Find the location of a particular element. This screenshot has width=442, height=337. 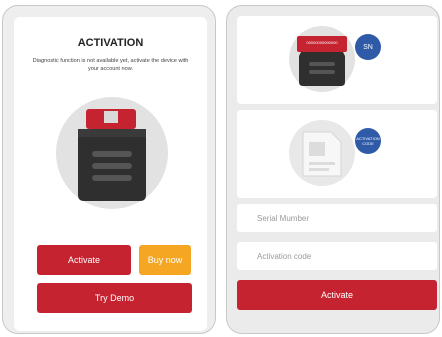

sn-badge: SN is located at coordinates (368, 47).